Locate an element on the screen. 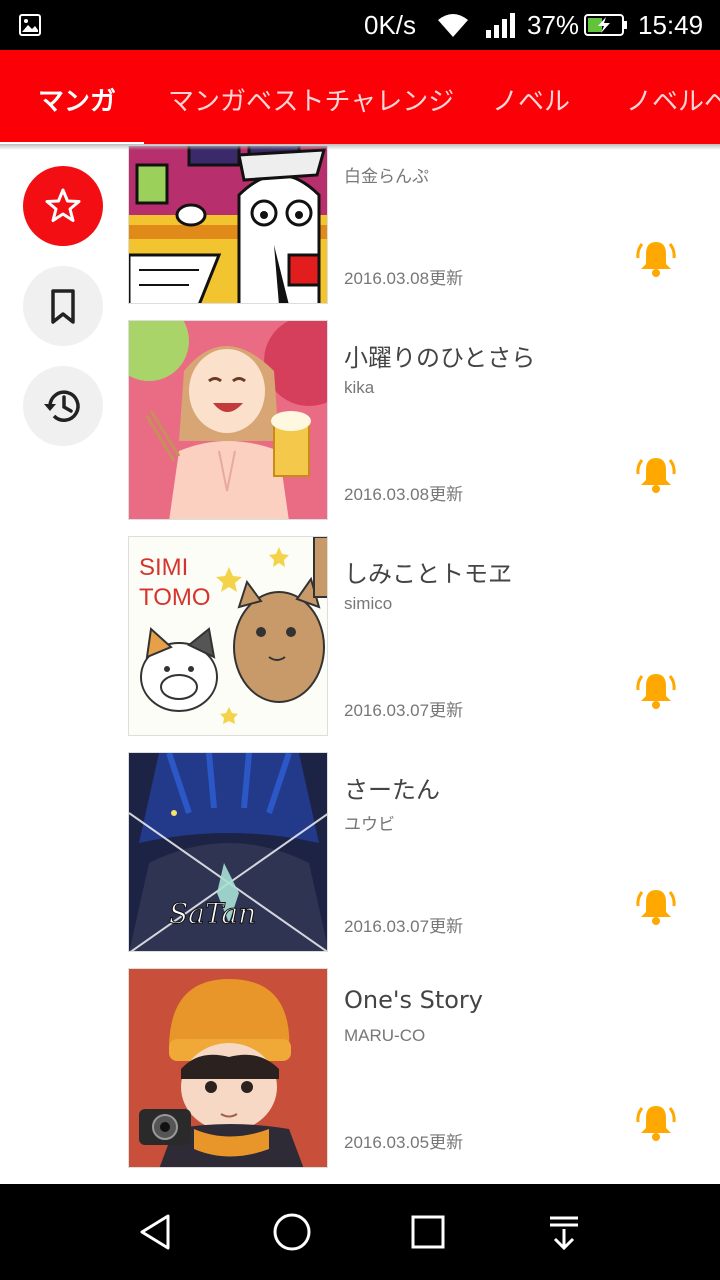 The image size is (720, 1280). item-title: しみことトモヱ is located at coordinates (428, 571).